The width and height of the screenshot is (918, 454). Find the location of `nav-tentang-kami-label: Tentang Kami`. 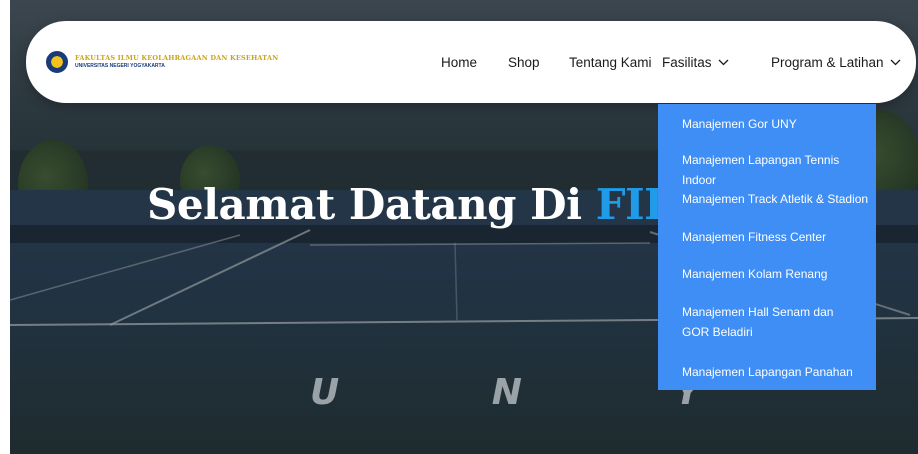

nav-tentang-kami-label: Tentang Kami is located at coordinates (610, 62).